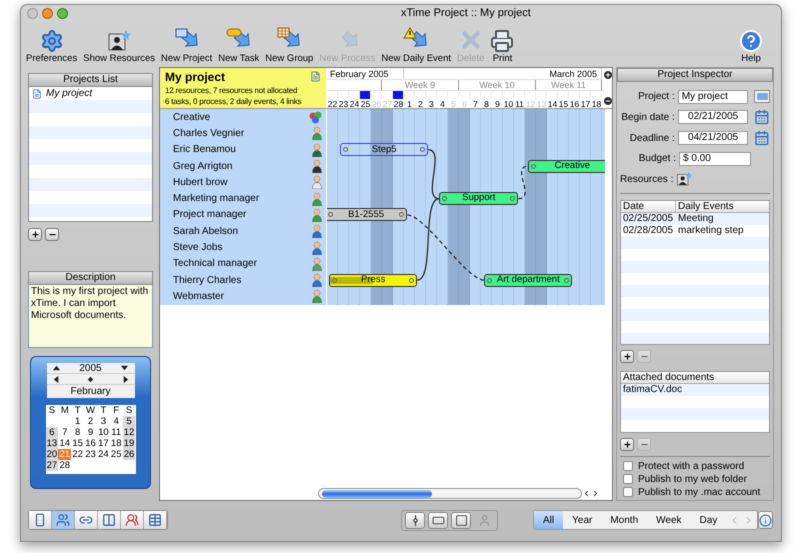 The width and height of the screenshot is (800, 553). Describe the element at coordinates (116, 421) in the screenshot. I see `calendar-day: 4` at that location.